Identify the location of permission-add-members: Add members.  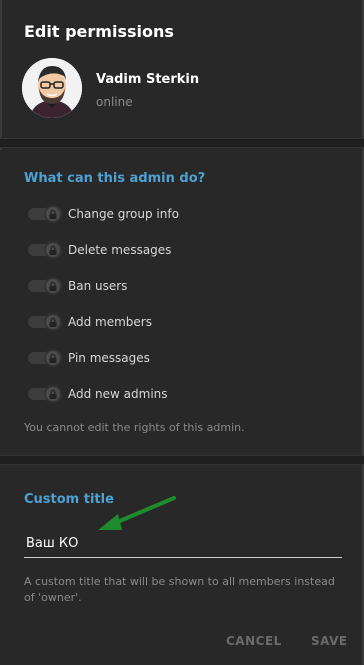
(182, 322).